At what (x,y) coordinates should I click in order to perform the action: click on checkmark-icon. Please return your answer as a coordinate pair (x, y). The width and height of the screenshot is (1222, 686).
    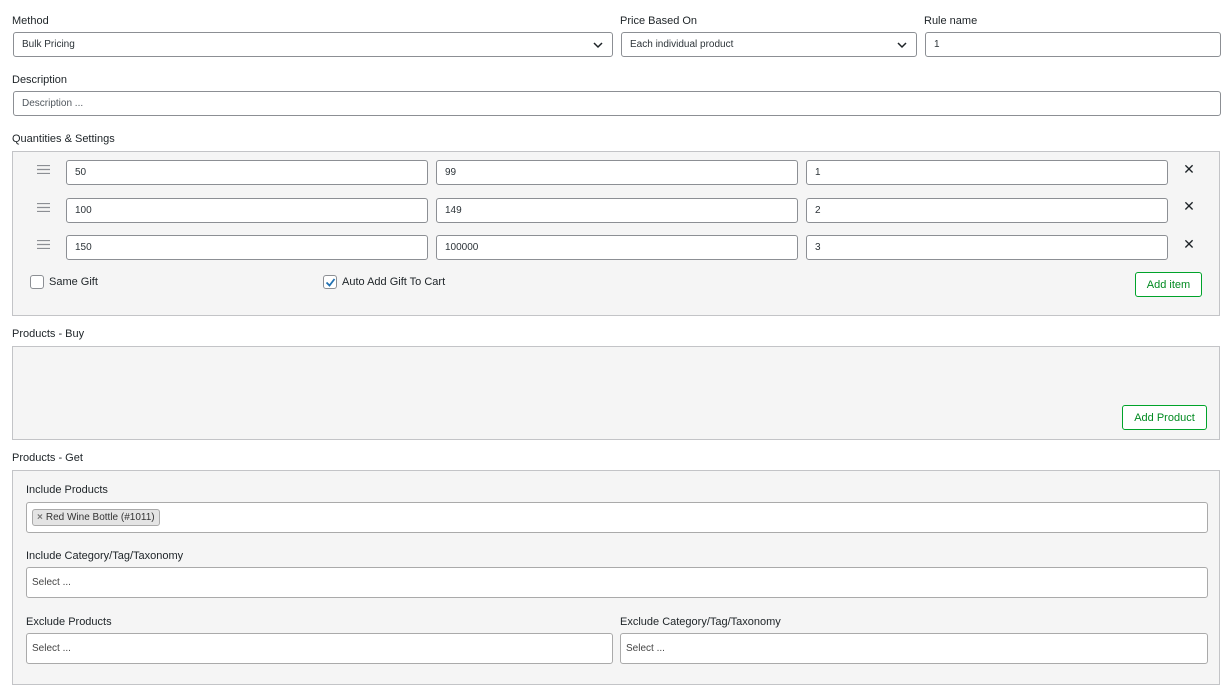
    Looking at the image, I should click on (330, 282).